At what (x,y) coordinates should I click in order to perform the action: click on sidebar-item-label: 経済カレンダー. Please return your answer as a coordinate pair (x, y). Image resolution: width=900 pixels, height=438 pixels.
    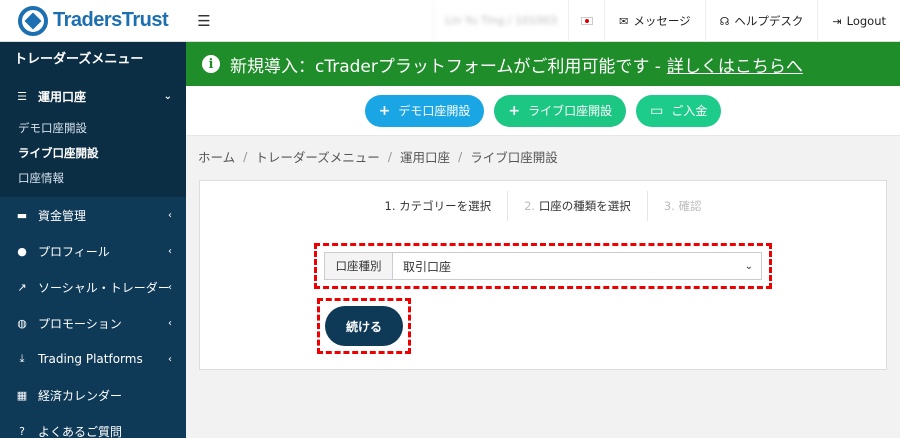
    Looking at the image, I should click on (80, 395).